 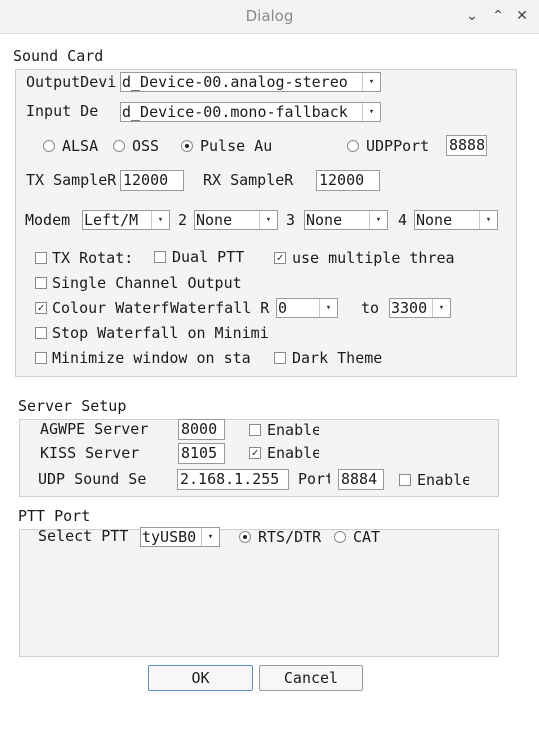 I want to click on dark-theme-checkbox, so click(x=280, y=358).